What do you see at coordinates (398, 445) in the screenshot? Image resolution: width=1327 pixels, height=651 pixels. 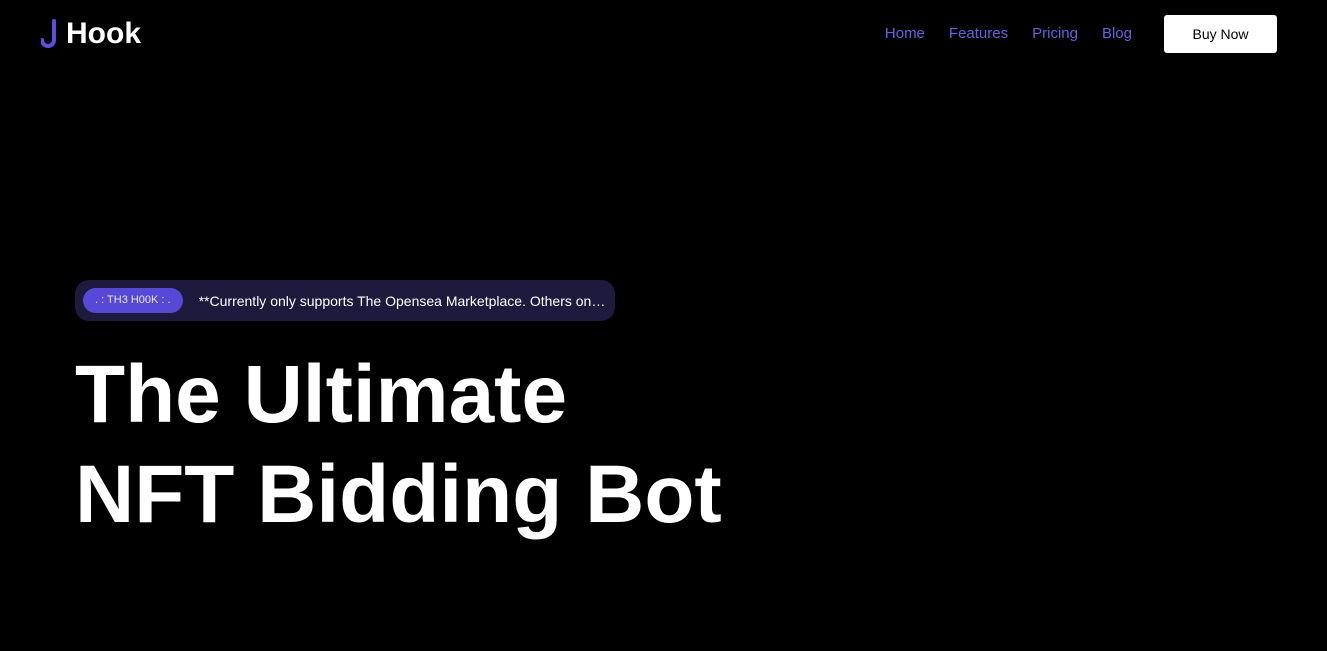 I see `hero-title: The Ultimate NFT Bidding Bot` at bounding box center [398, 445].